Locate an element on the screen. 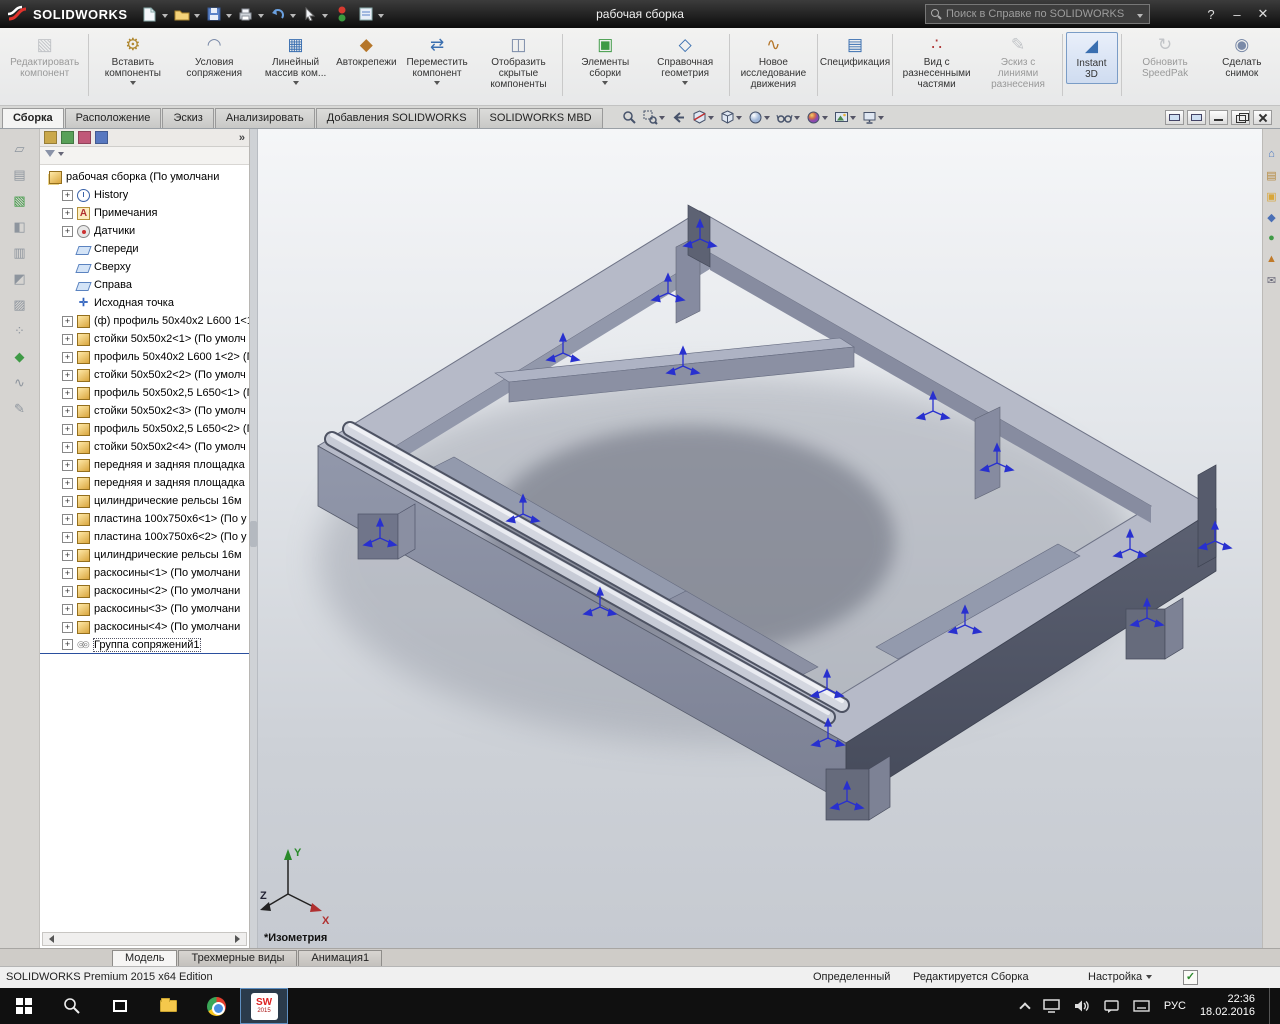 Image resolution: width=1280 pixels, height=1024 pixels. quick-tips-toggle: ✓ is located at coordinates (1190, 977).